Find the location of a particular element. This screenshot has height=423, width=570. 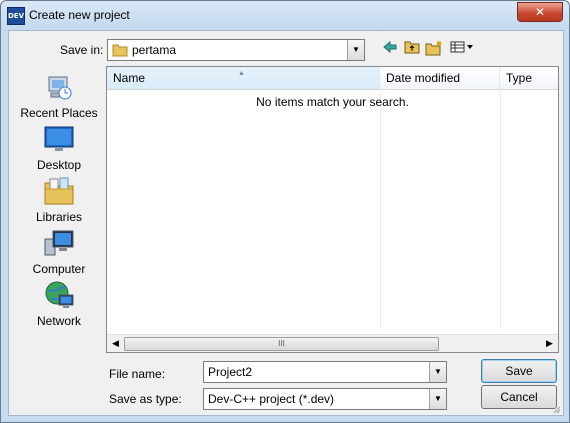

place-label: Libraries is located at coordinates (59, 217).